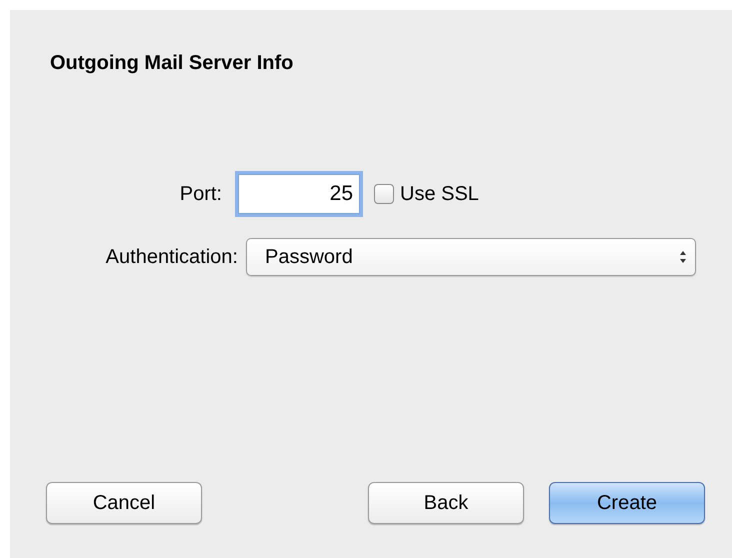  What do you see at coordinates (627, 503) in the screenshot?
I see `dialog-button: Create` at bounding box center [627, 503].